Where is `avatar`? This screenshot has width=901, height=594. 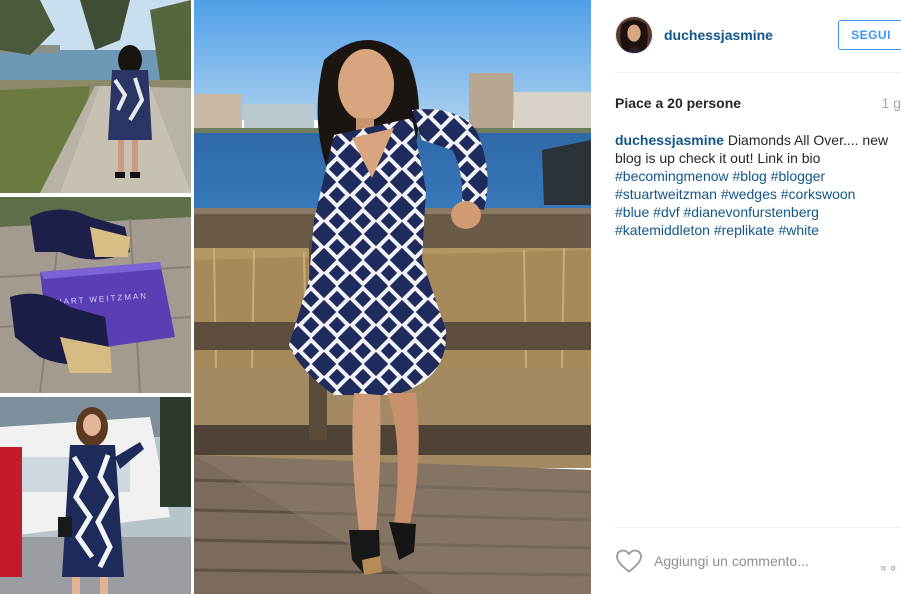 avatar is located at coordinates (634, 35).